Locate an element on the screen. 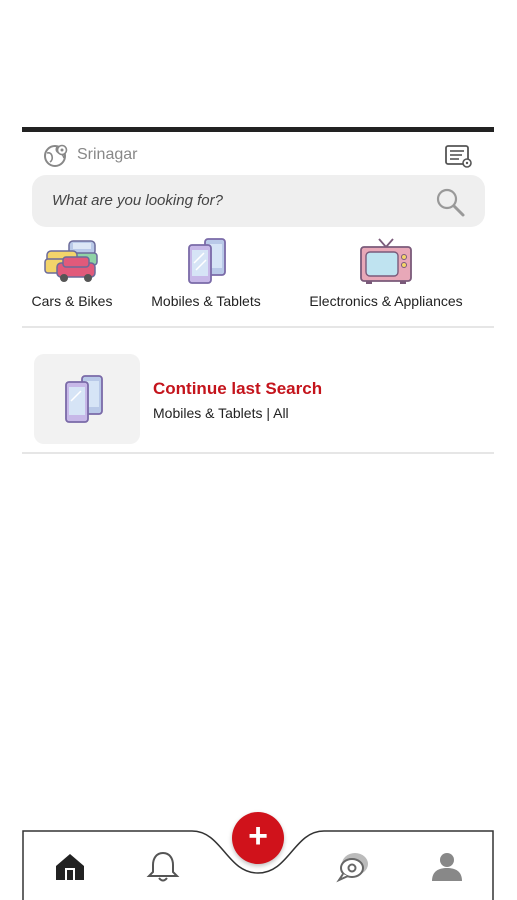 This screenshot has width=517, height=900. bottom-navigation: + is located at coordinates (258, 856).